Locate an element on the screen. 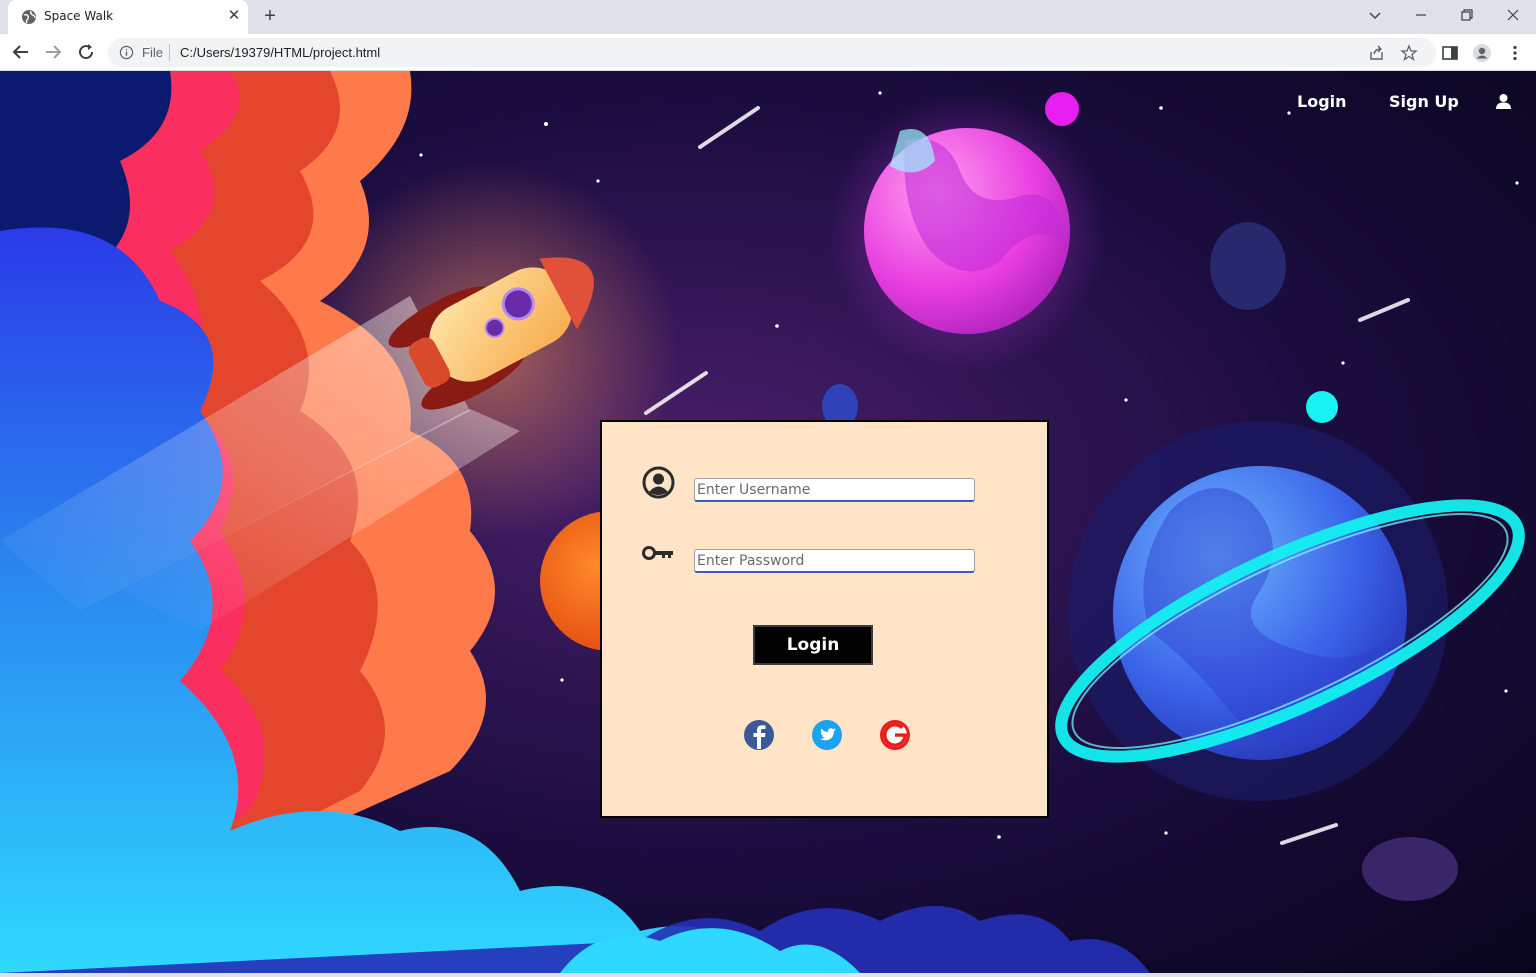 Image resolution: width=1536 pixels, height=977 pixels. new-tab-button: + is located at coordinates (270, 16).